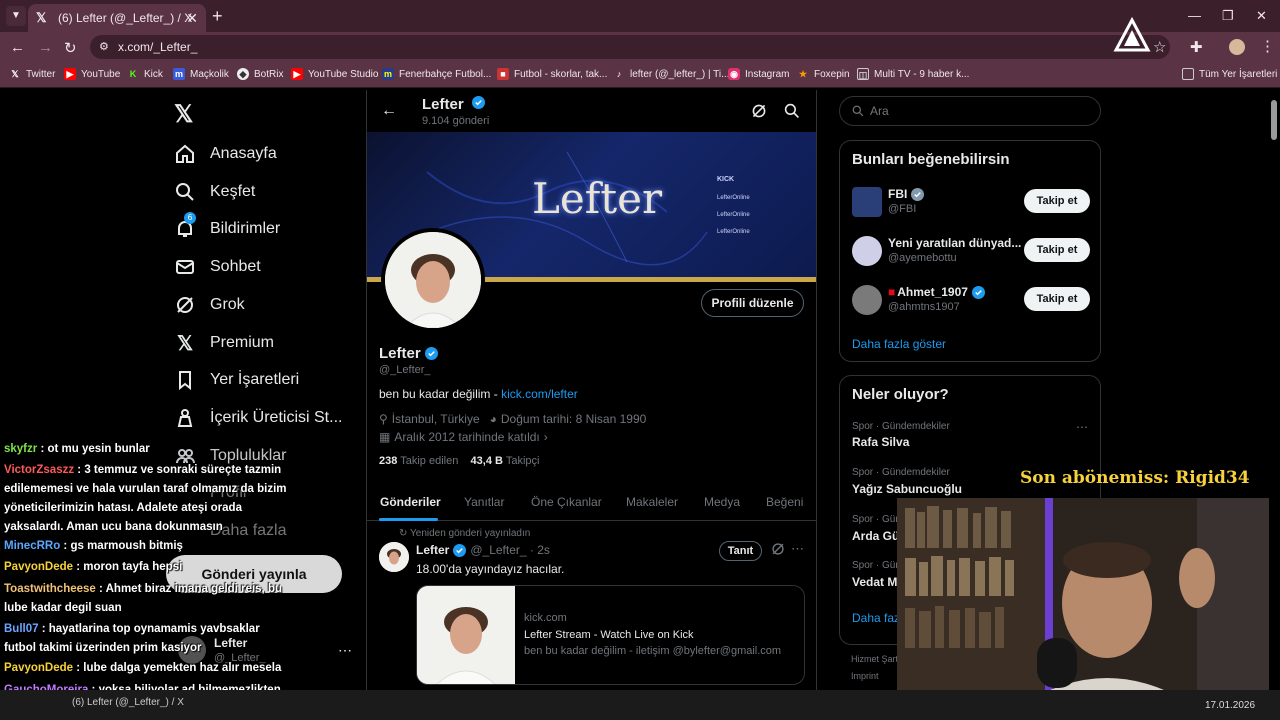 This screenshot has height=720, width=1280. Describe the element at coordinates (726, 179) in the screenshot. I see `banner-kick: KICK` at that location.